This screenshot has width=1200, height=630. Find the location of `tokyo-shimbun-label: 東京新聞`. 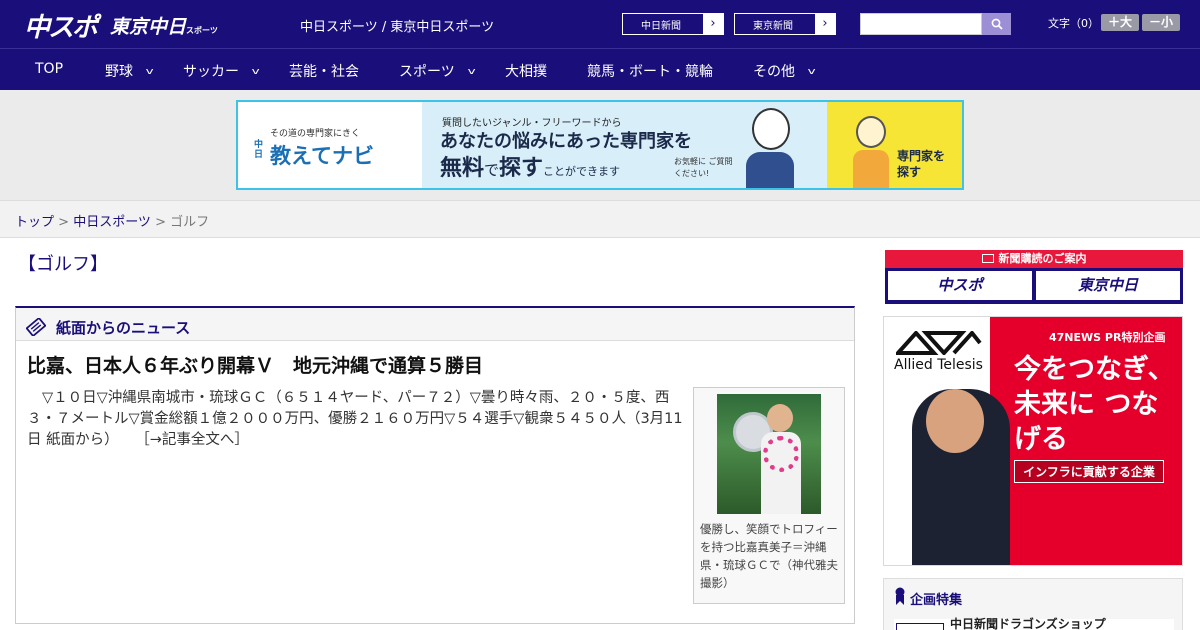

tokyo-shimbun-label: 東京新聞 is located at coordinates (773, 26).